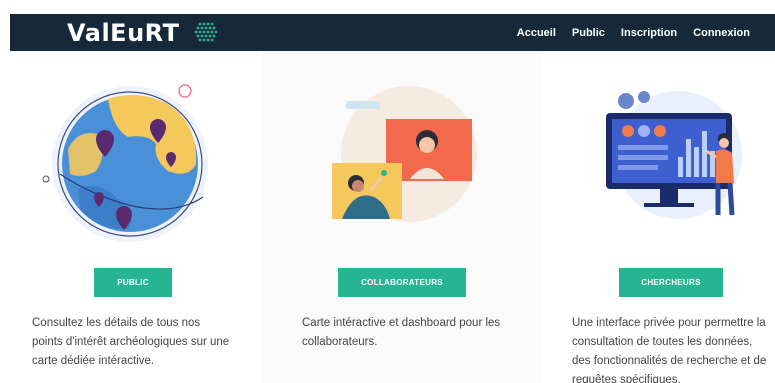 This screenshot has width=775, height=383. Describe the element at coordinates (402, 282) in the screenshot. I see `collaborateurs-button: COLLABORATEURS` at that location.